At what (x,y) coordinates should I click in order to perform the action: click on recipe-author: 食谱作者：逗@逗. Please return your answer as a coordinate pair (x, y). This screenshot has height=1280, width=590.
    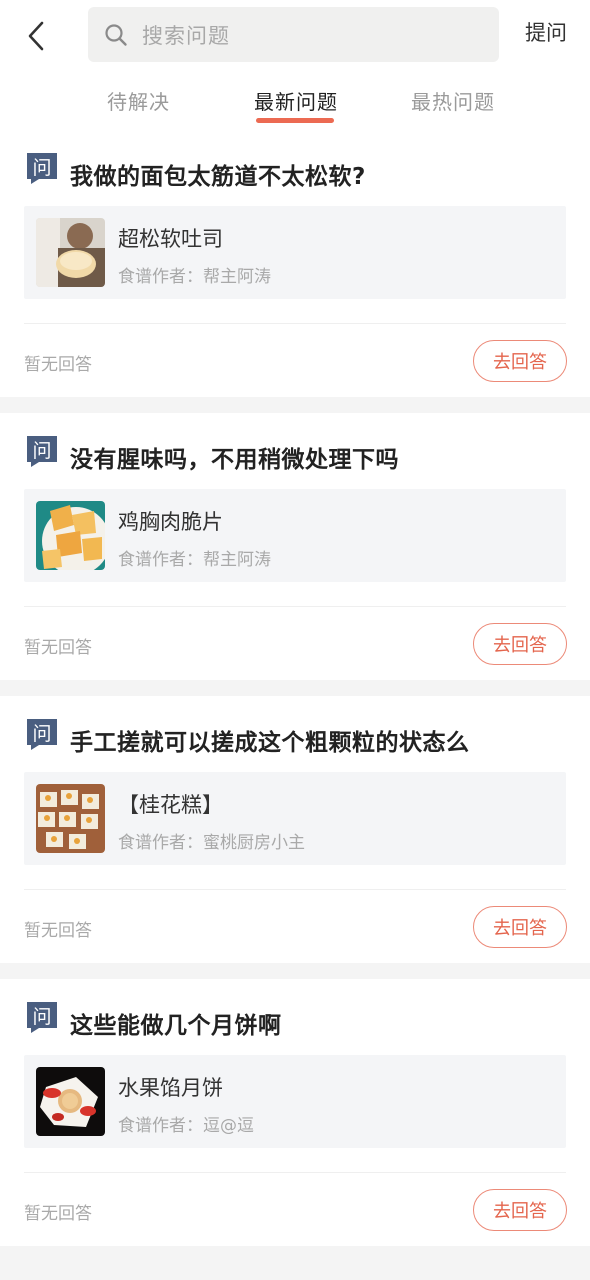
    Looking at the image, I should click on (186, 1126).